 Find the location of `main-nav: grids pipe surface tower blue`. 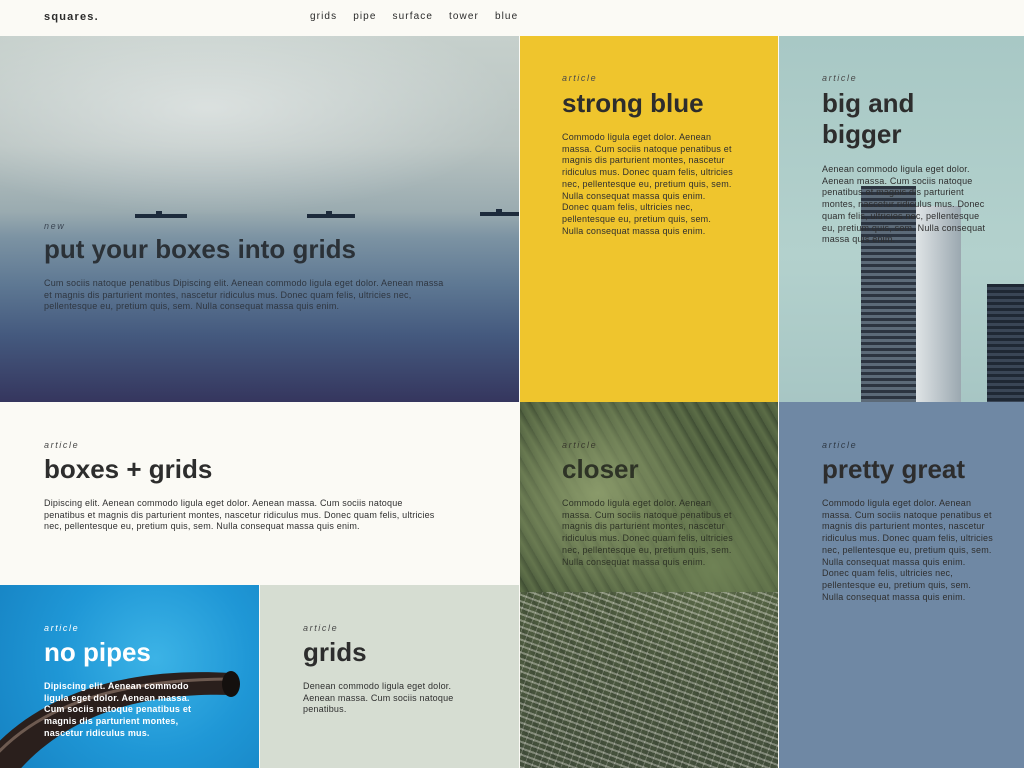

main-nav: grids pipe surface tower blue is located at coordinates (422, 16).